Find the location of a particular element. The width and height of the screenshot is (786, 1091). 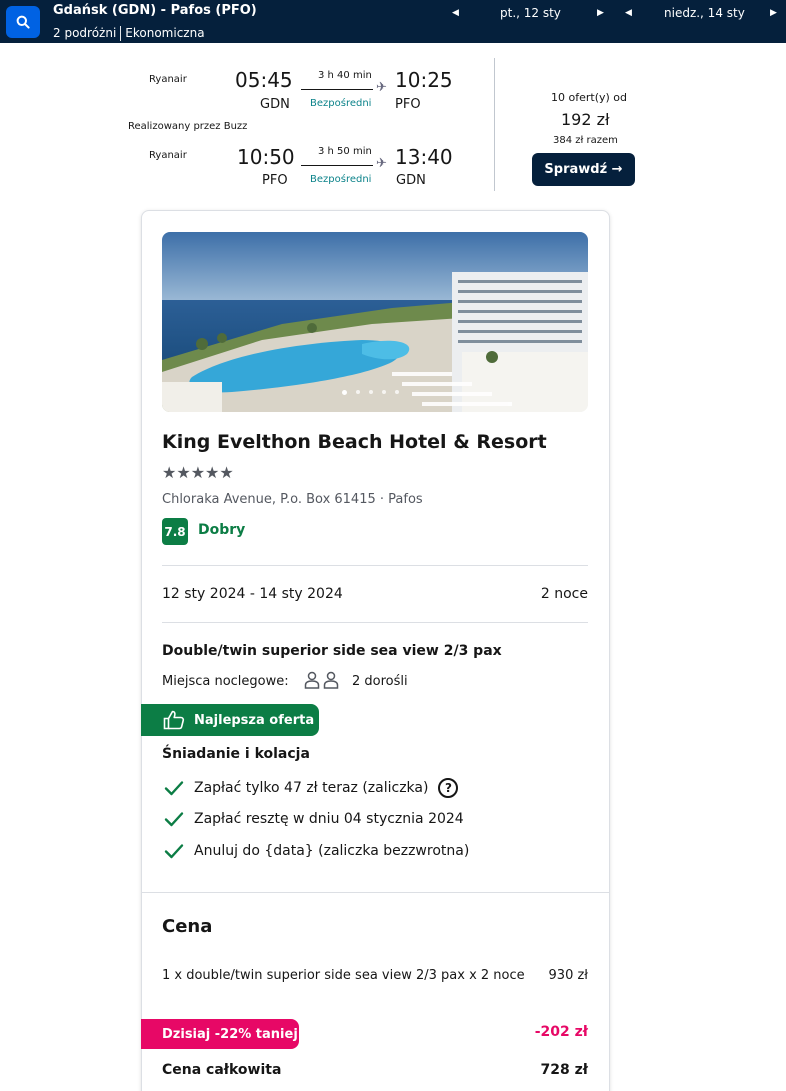

total-price-value: 728 zł is located at coordinates (564, 1070).